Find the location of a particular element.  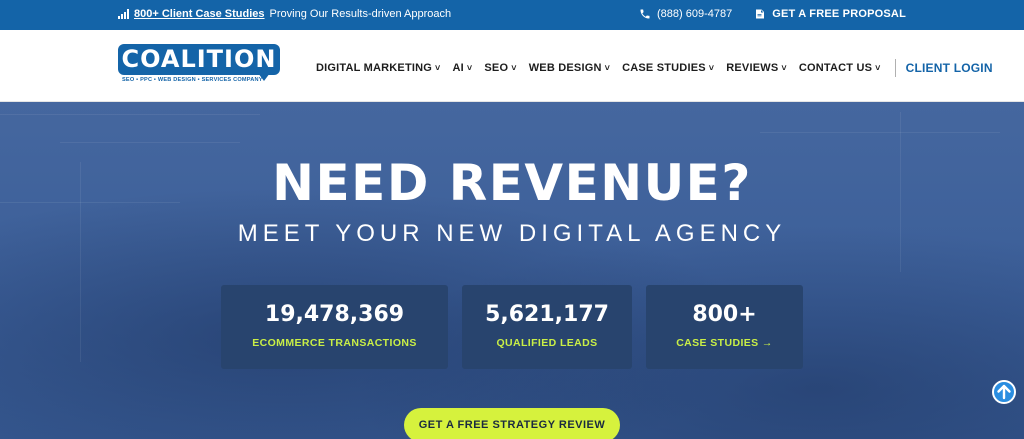

proposal-icon is located at coordinates (760, 14).